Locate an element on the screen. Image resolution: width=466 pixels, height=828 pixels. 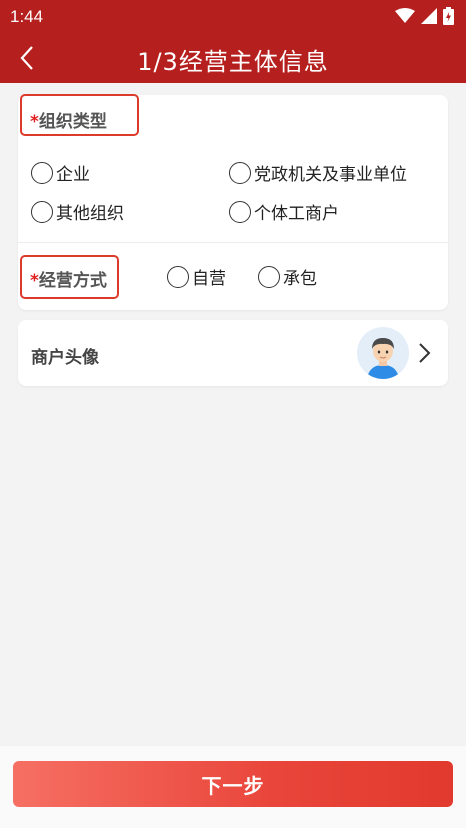
merchant-avatar-label: 商户头像 is located at coordinates (65, 358).